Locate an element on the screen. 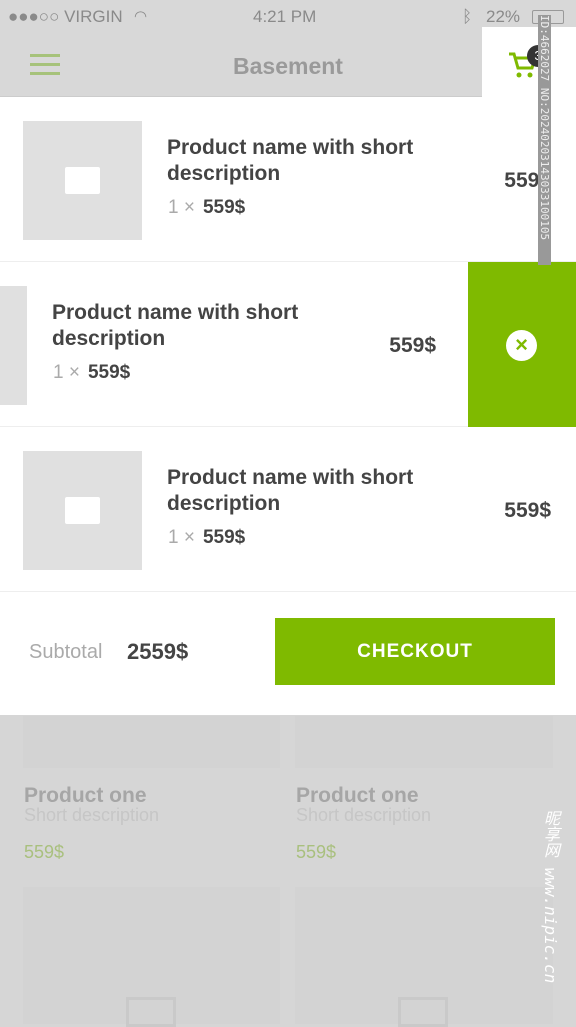  subtotal-value: 2559$ is located at coordinates (158, 651).